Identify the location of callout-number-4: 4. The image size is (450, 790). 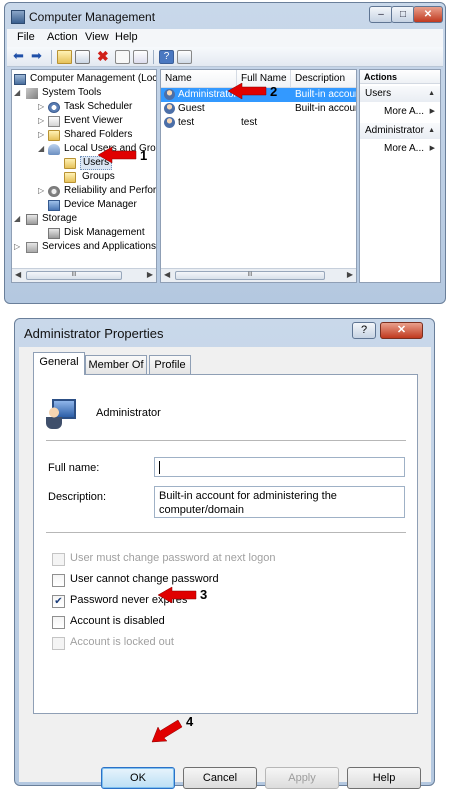
(190, 721).